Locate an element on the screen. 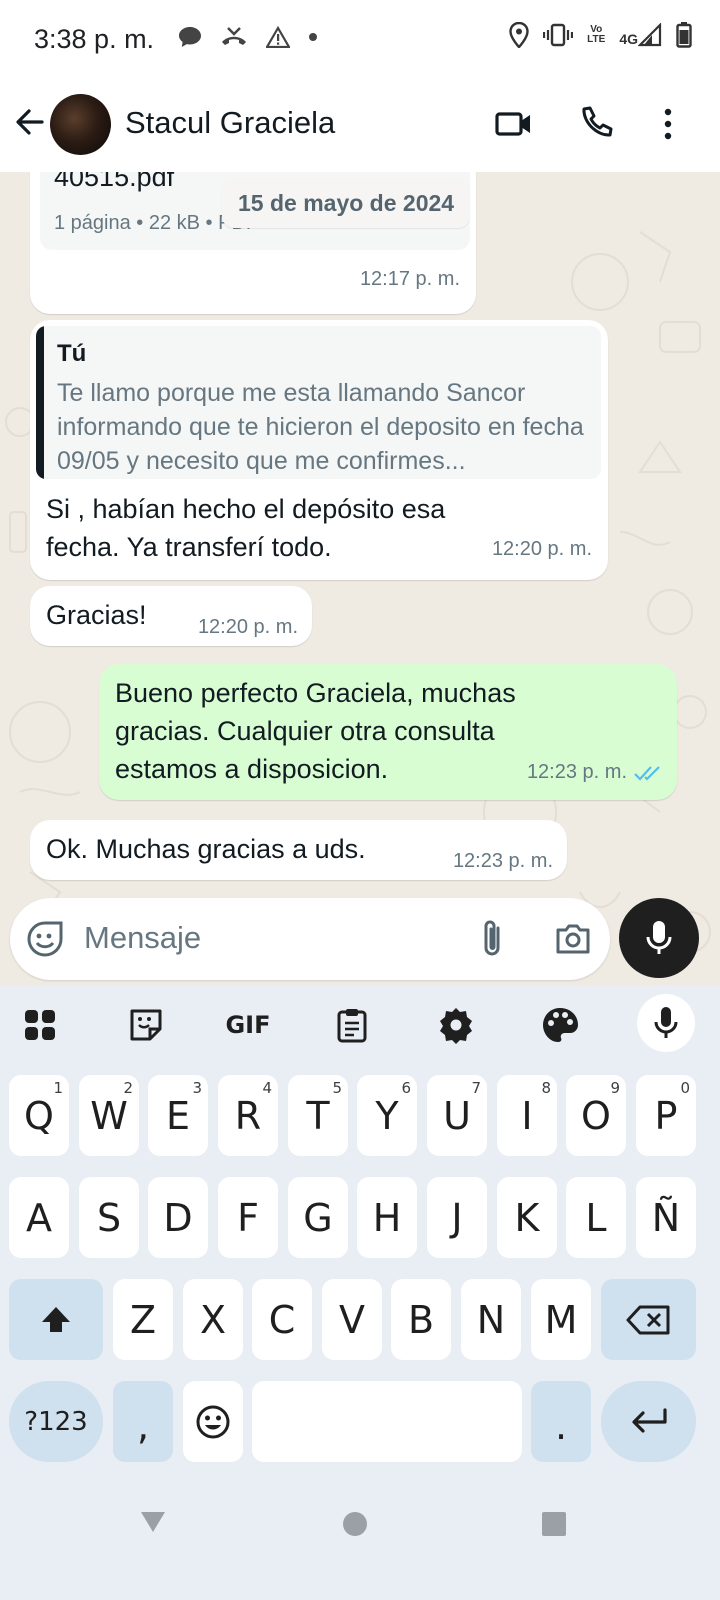 The width and height of the screenshot is (720, 1600). voice-record-button is located at coordinates (659, 938).